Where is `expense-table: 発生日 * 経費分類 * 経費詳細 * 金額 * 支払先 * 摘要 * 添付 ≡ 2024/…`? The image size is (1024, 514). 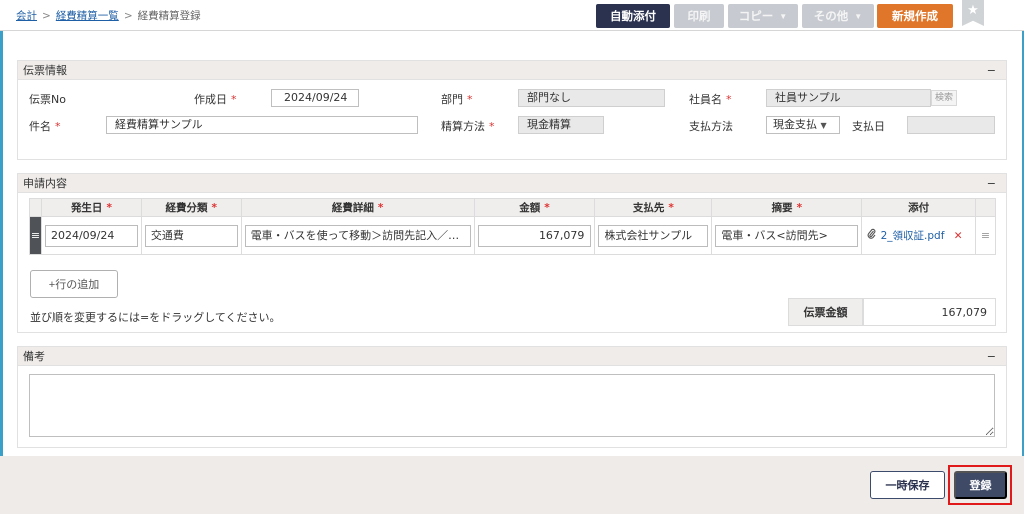 expense-table: 発生日 * 経費分類 * 経費詳細 * 金額 * 支払先 * 摘要 * 添付 ≡ 2024/… is located at coordinates (513, 226).